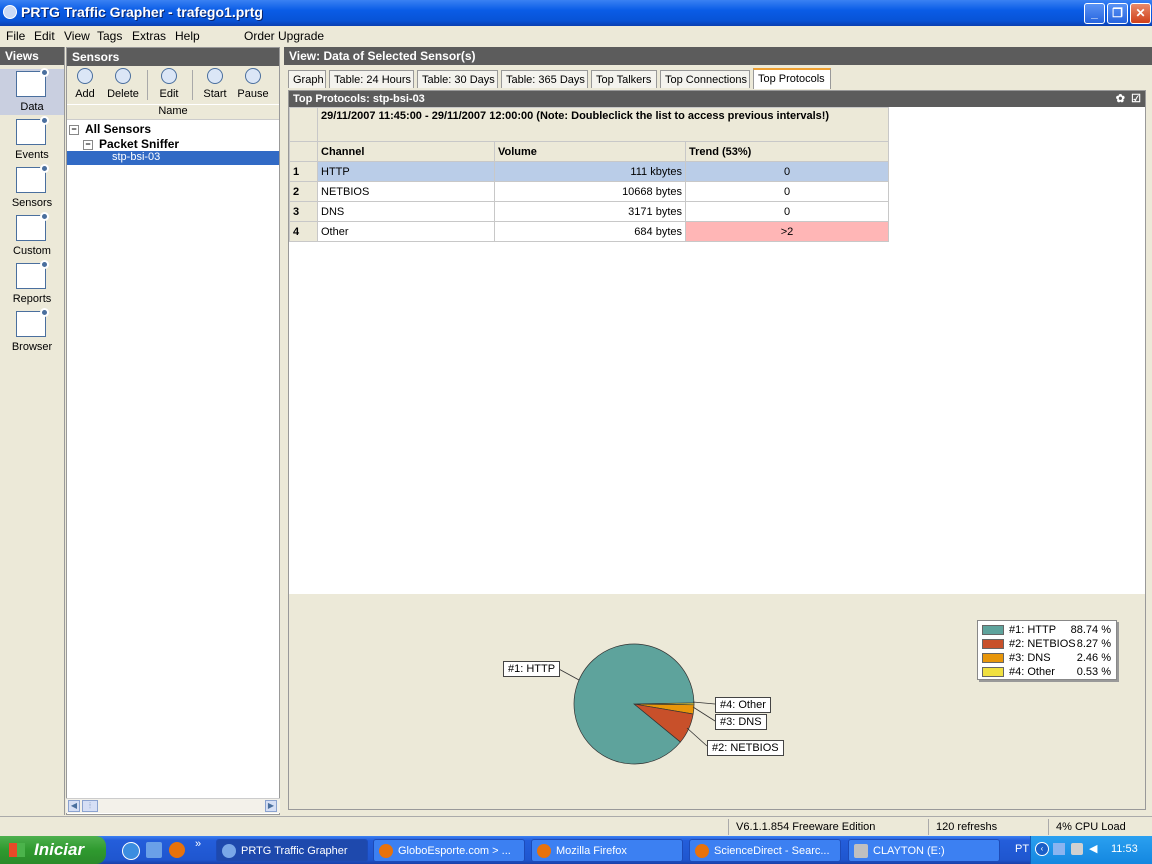 This screenshot has width=1152, height=864. Describe the element at coordinates (591, 851) in the screenshot. I see `taskbar-label: Mozilla Firefox` at that location.